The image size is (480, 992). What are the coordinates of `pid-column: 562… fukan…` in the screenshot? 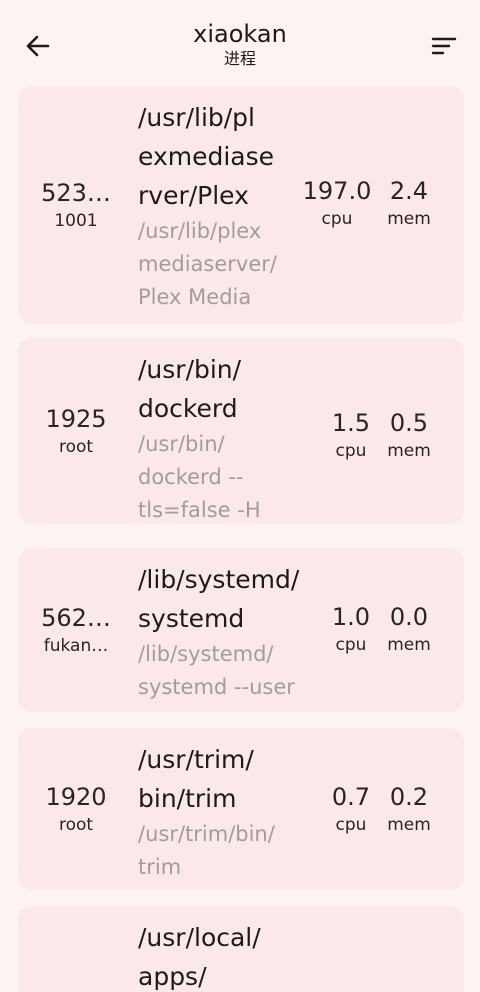 It's located at (76, 630).